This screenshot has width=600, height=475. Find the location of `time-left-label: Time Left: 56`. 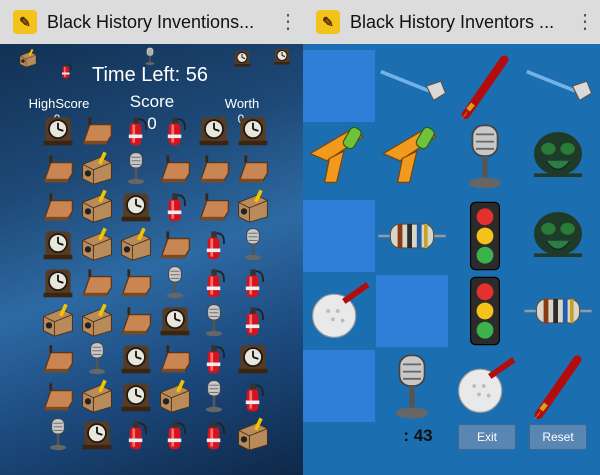

time-left-label: Time Left: 56 is located at coordinates (150, 75).